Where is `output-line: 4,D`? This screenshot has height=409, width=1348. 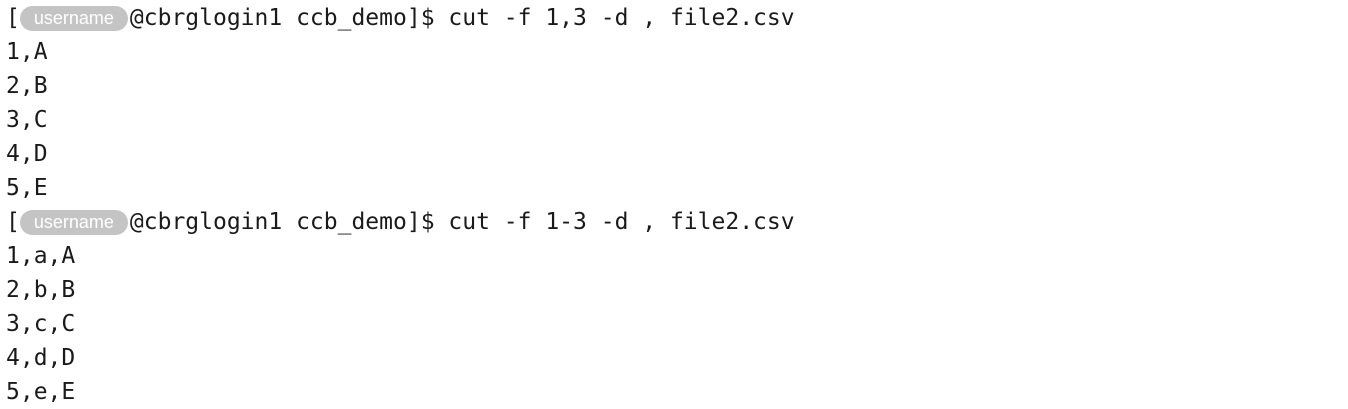 output-line: 4,D is located at coordinates (27, 154).